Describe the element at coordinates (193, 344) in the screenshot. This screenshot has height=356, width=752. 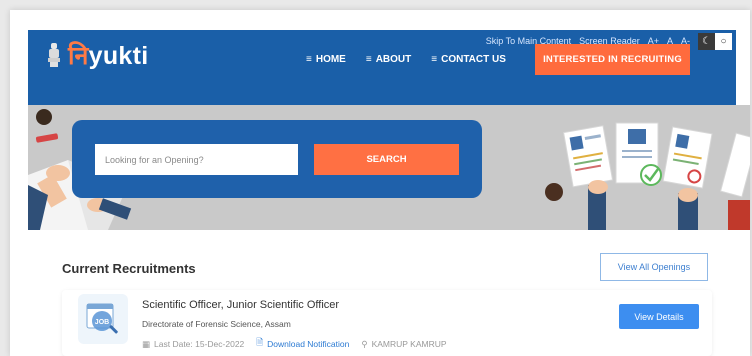
I see `last-date: ▦ Last Date: 15-Dec-2022` at that location.